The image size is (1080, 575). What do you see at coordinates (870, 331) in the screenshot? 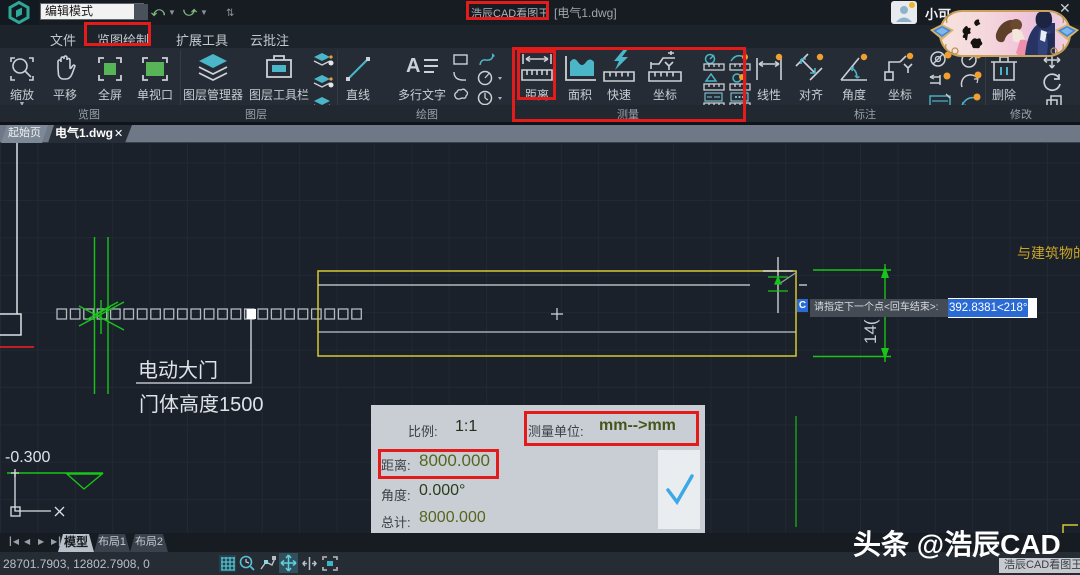
I see `svg-text: 14(` at bounding box center [870, 331].